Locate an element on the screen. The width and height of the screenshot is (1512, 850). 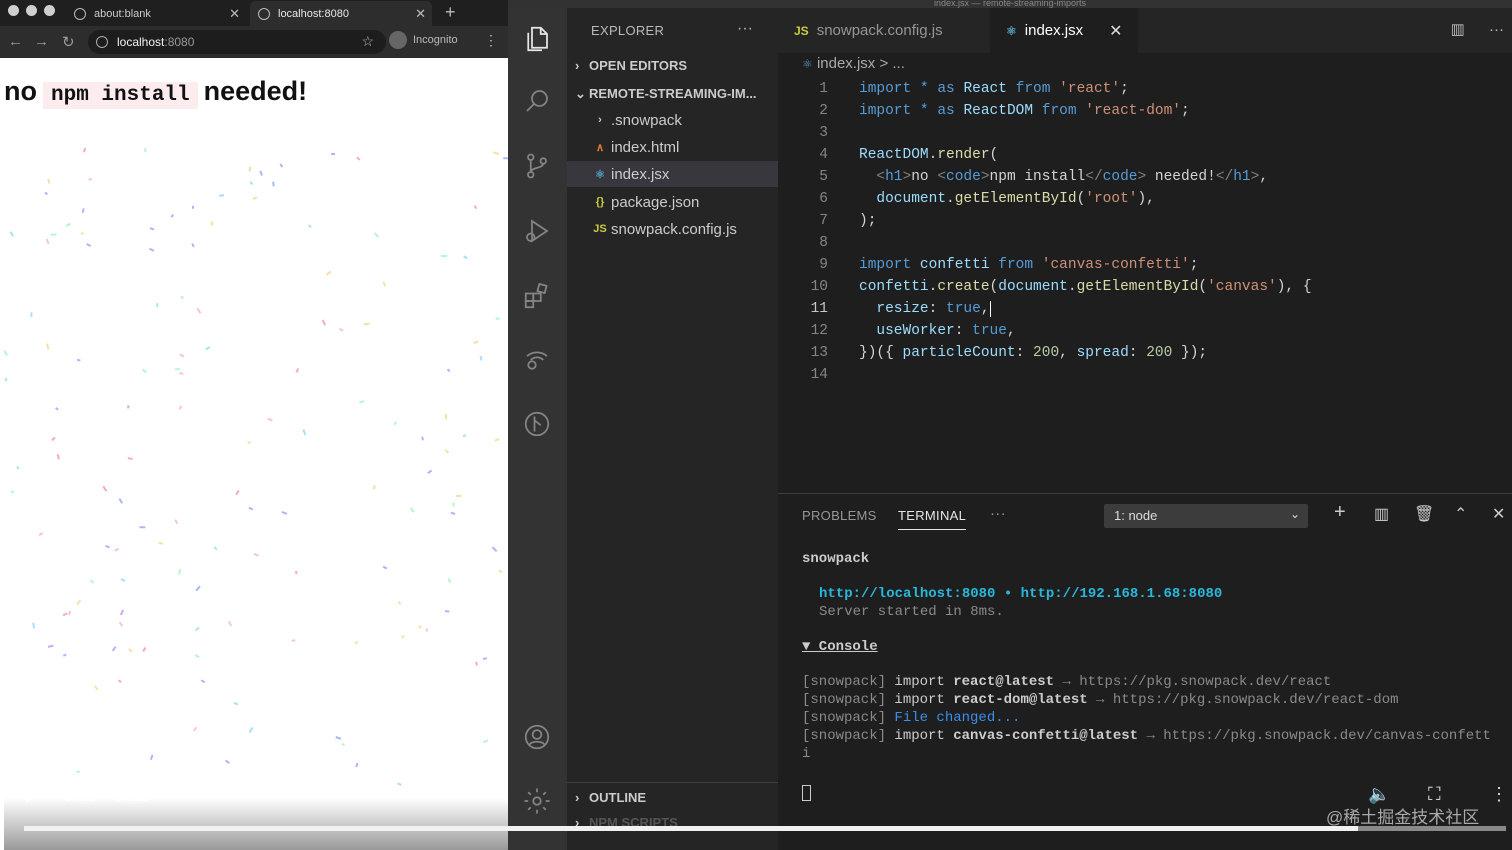
source-control-icon is located at coordinates (537, 166).